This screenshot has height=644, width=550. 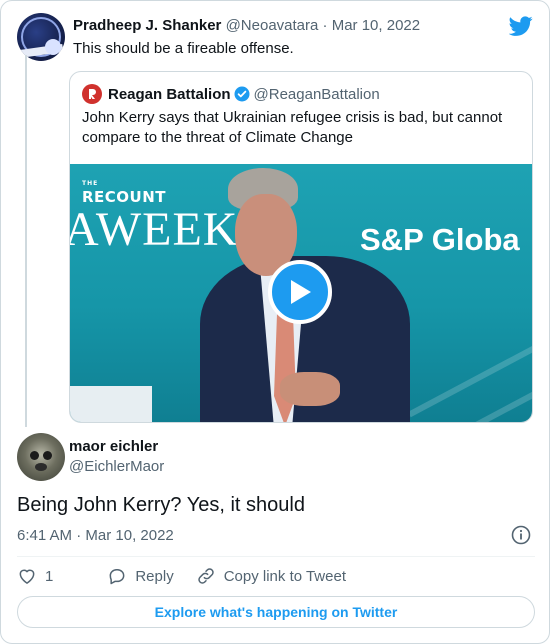 I want to click on like-count: 1, so click(x=49, y=576).